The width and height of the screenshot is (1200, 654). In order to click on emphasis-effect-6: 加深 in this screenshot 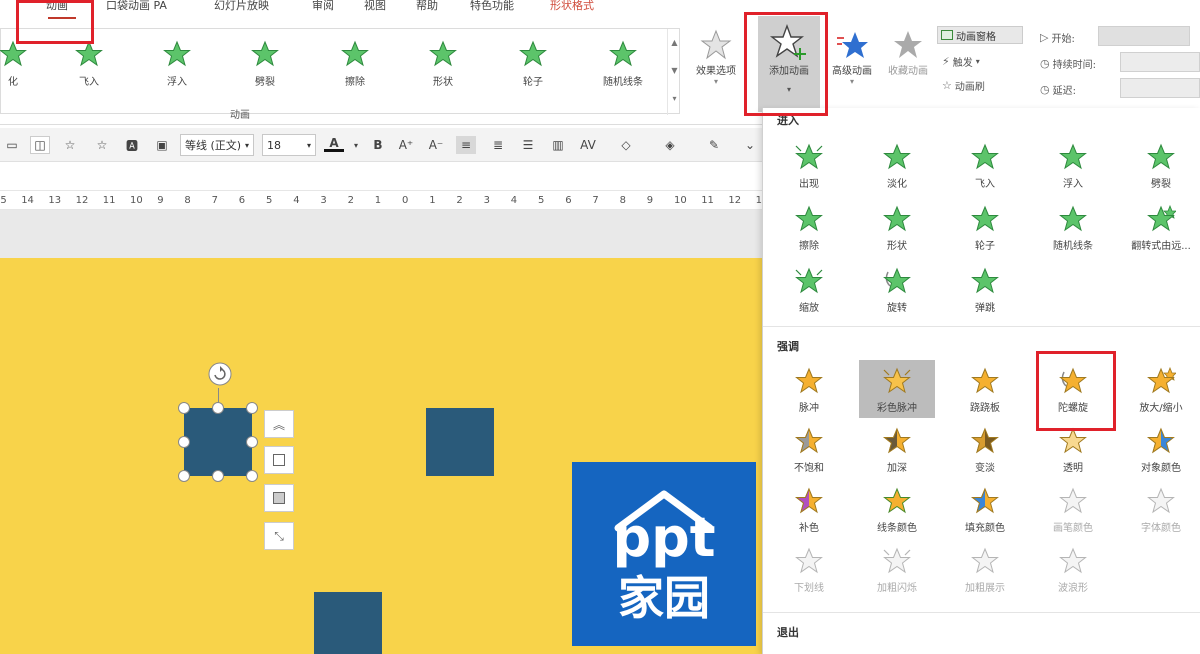, I will do `click(897, 450)`.